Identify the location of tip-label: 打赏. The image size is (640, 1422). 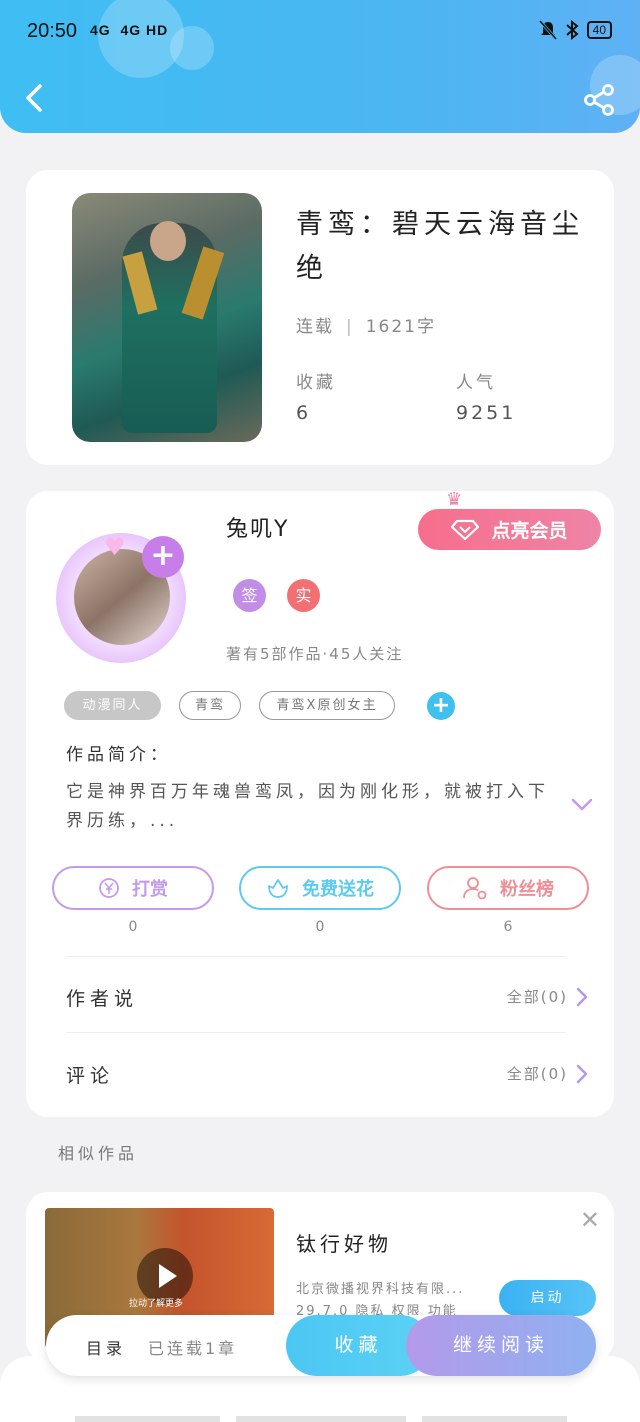
(150, 889).